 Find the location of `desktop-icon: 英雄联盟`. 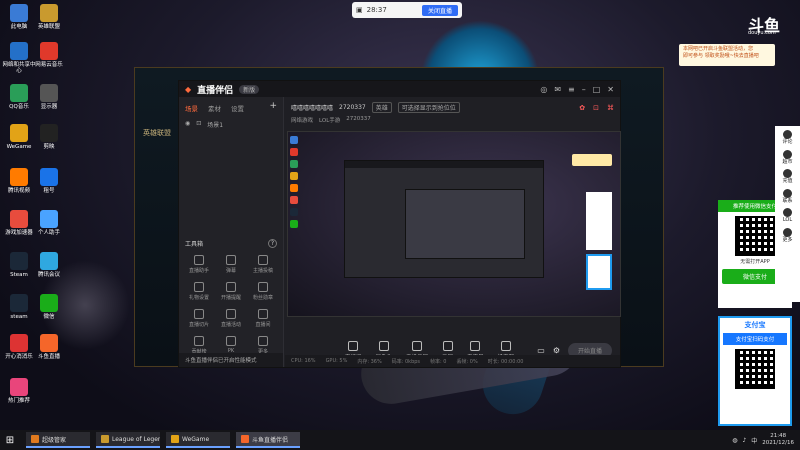

desktop-icon: 英雄联盟 is located at coordinates (49, 17).